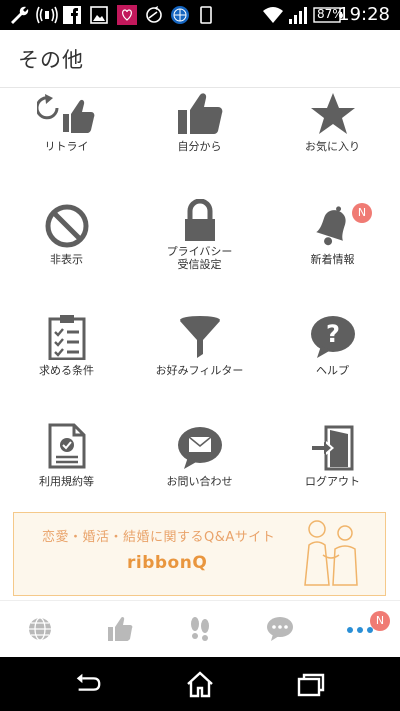 The image size is (400, 711). I want to click on banner-brand: ribbonQ, so click(167, 563).